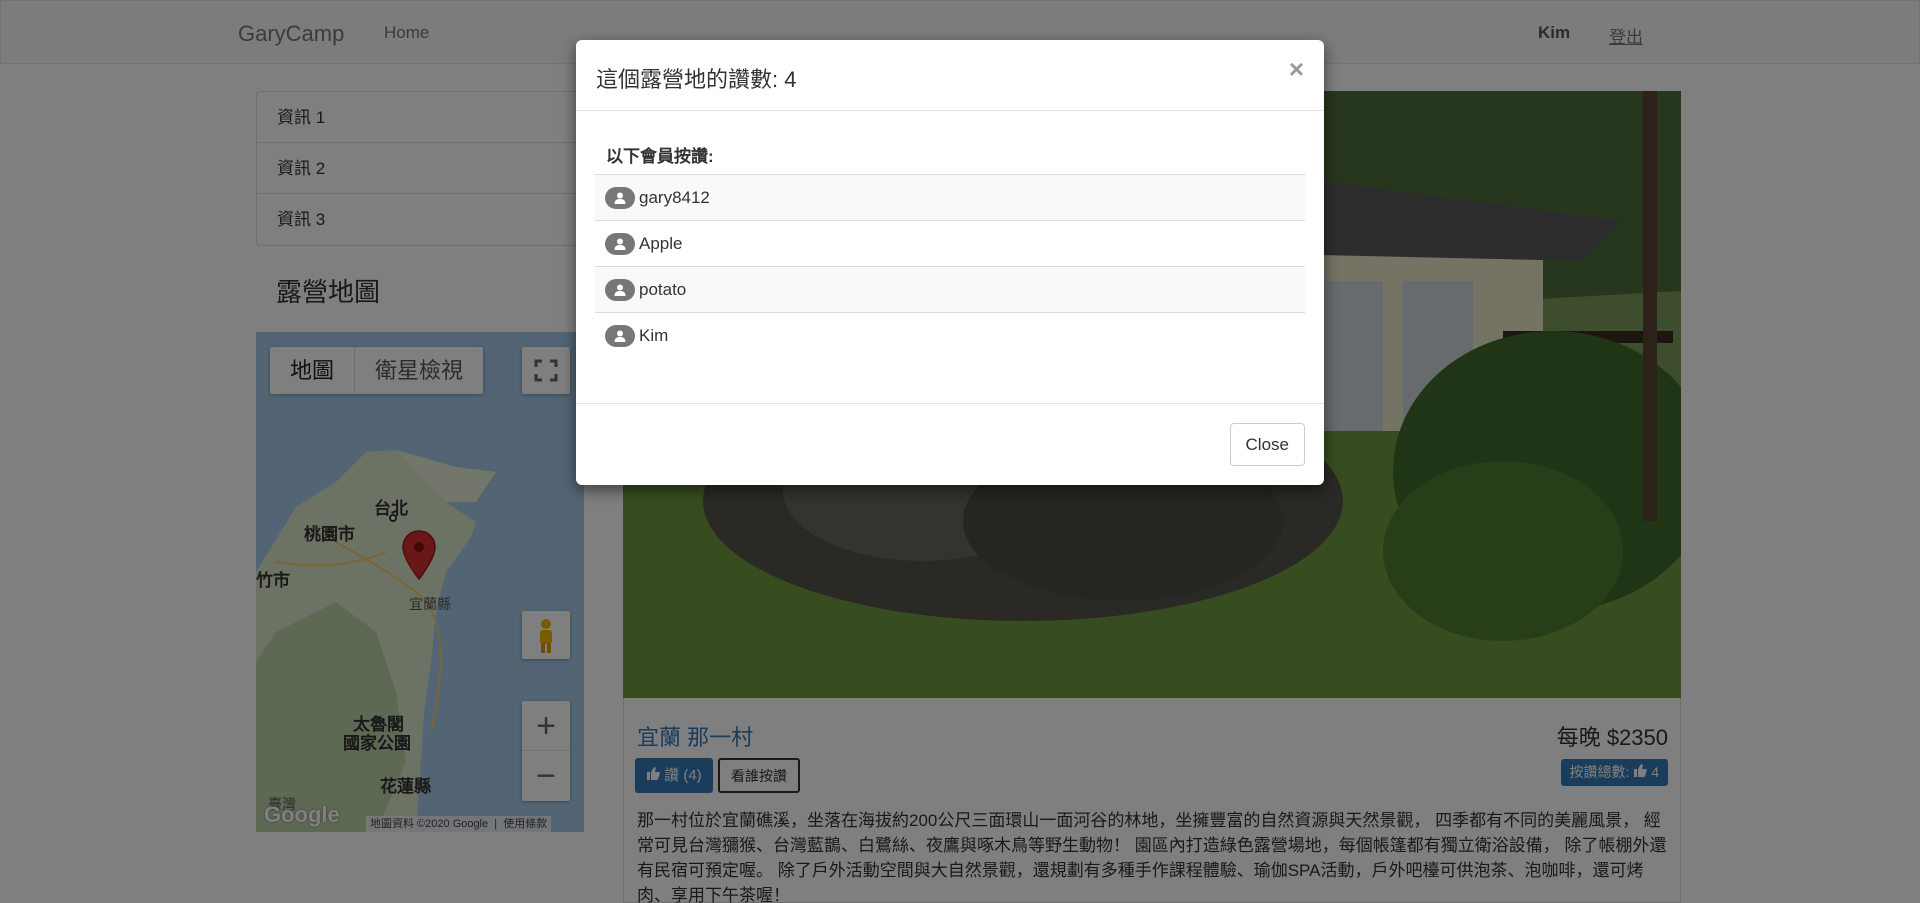 Image resolution: width=1920 pixels, height=903 pixels. I want to click on liker-row: Apple, so click(950, 244).